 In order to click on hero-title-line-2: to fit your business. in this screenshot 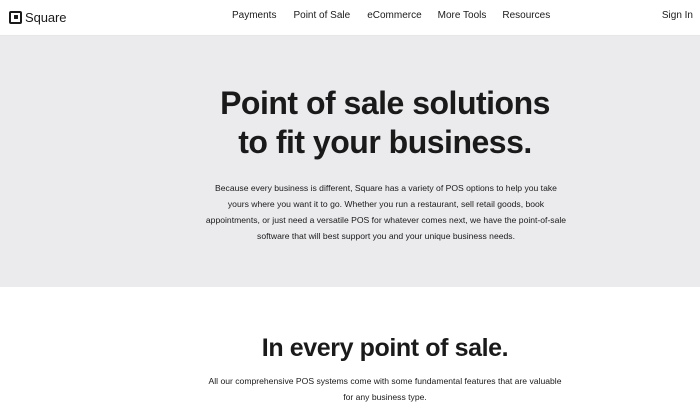, I will do `click(385, 142)`.